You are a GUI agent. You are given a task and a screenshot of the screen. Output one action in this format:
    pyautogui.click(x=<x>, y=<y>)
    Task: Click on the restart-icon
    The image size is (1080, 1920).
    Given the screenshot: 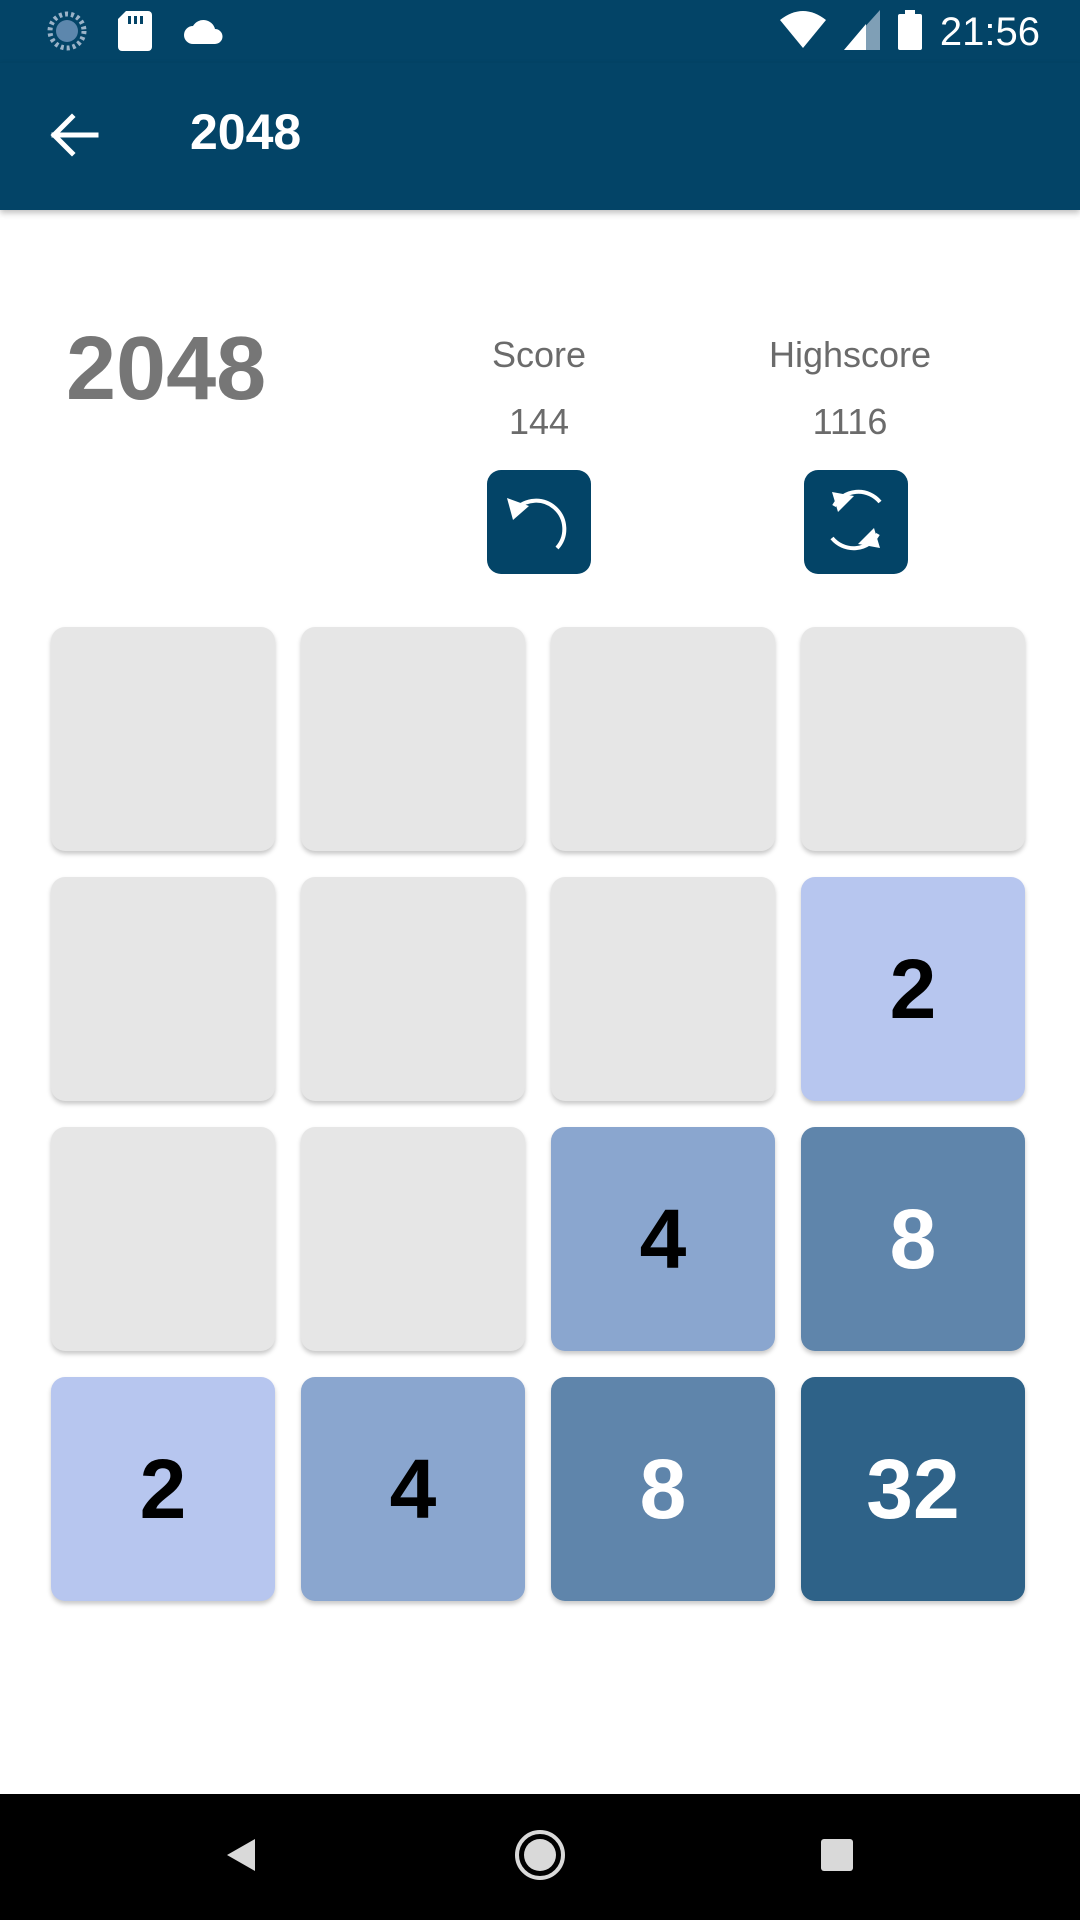 What is the action you would take?
    pyautogui.click(x=856, y=522)
    